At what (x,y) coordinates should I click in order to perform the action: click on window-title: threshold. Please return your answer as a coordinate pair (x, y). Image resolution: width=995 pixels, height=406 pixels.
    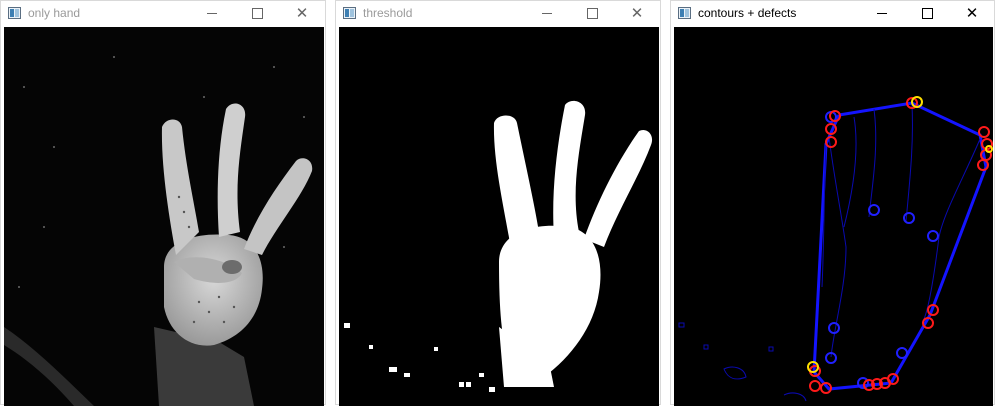
    Looking at the image, I should click on (388, 13).